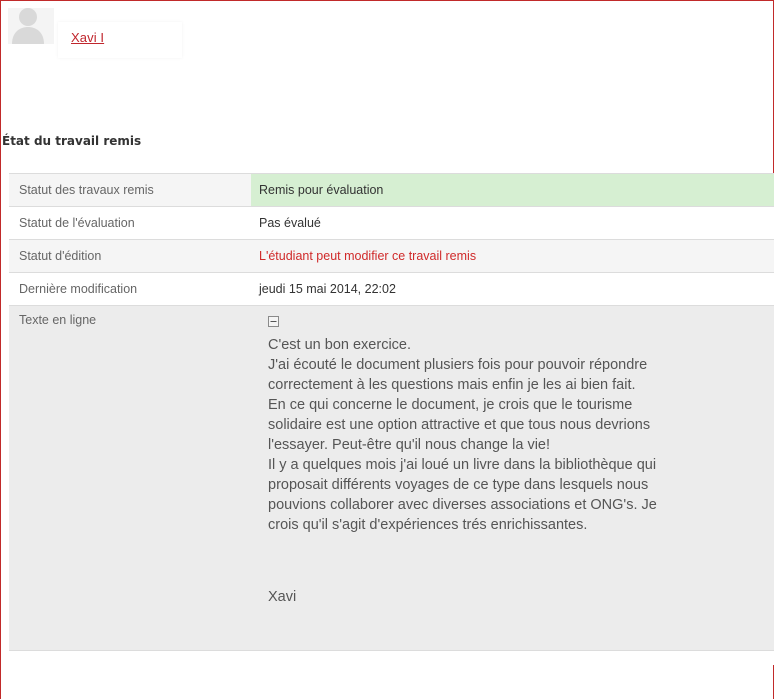 The image size is (774, 700). I want to click on section-heading: État du travail remis, so click(72, 141).